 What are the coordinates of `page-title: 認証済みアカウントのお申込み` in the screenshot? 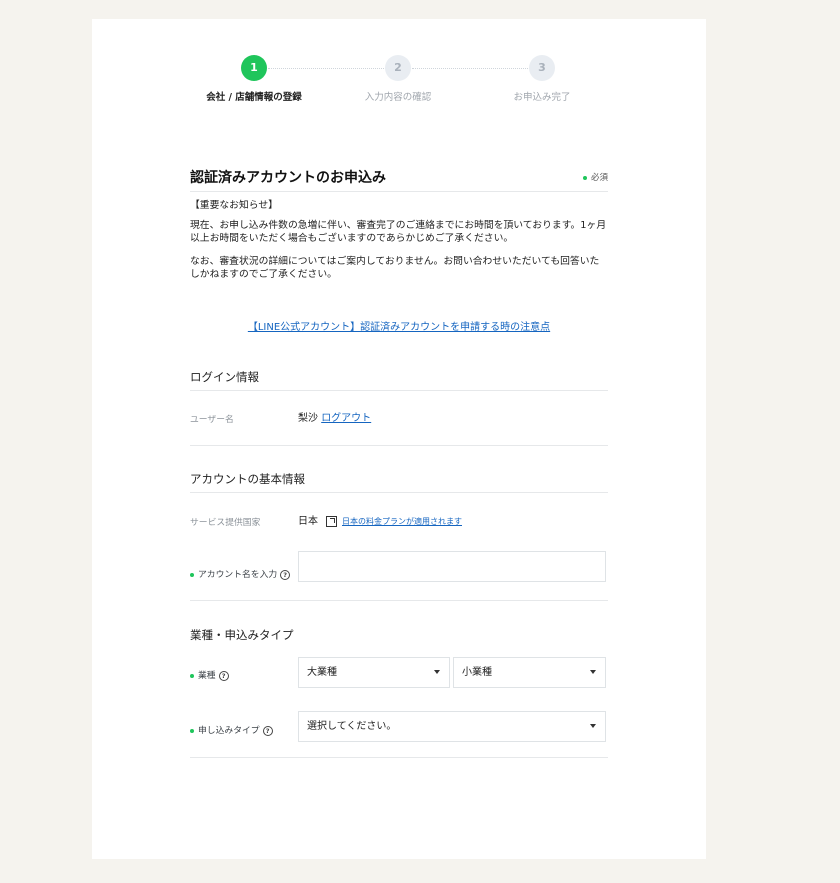 It's located at (288, 178).